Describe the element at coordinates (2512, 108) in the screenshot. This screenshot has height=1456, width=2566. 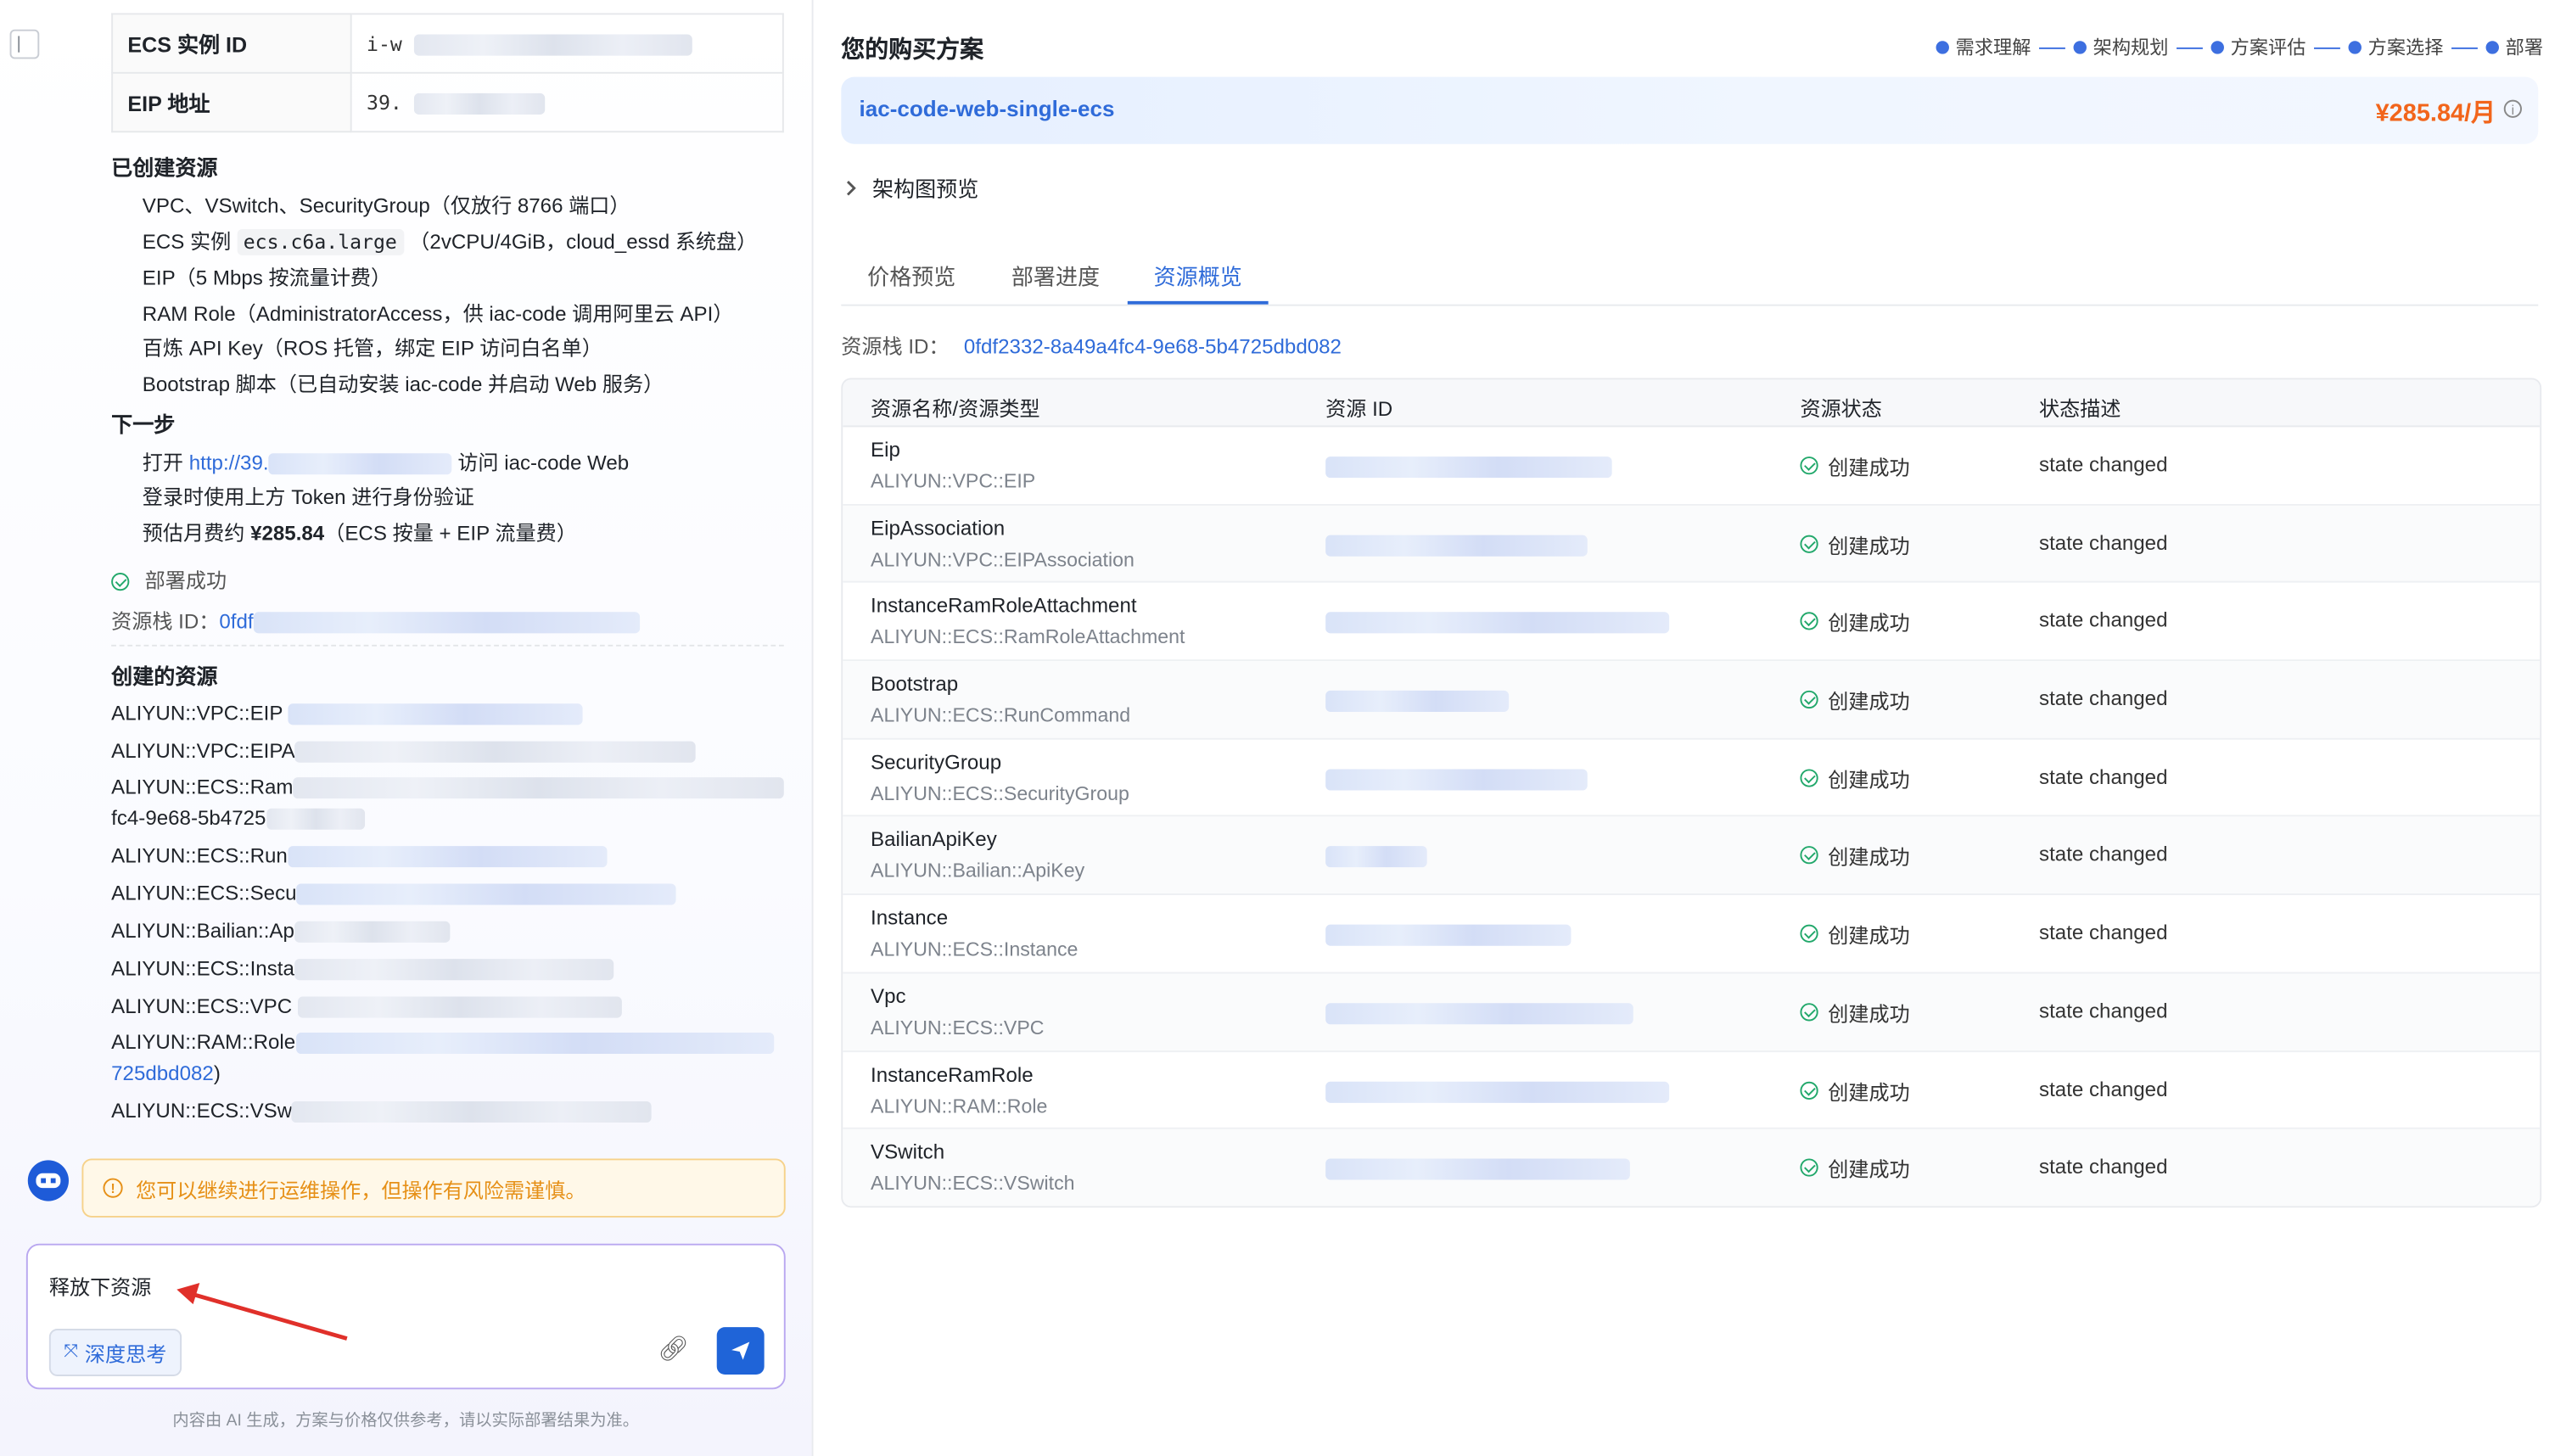
I see `info-icon: i` at that location.